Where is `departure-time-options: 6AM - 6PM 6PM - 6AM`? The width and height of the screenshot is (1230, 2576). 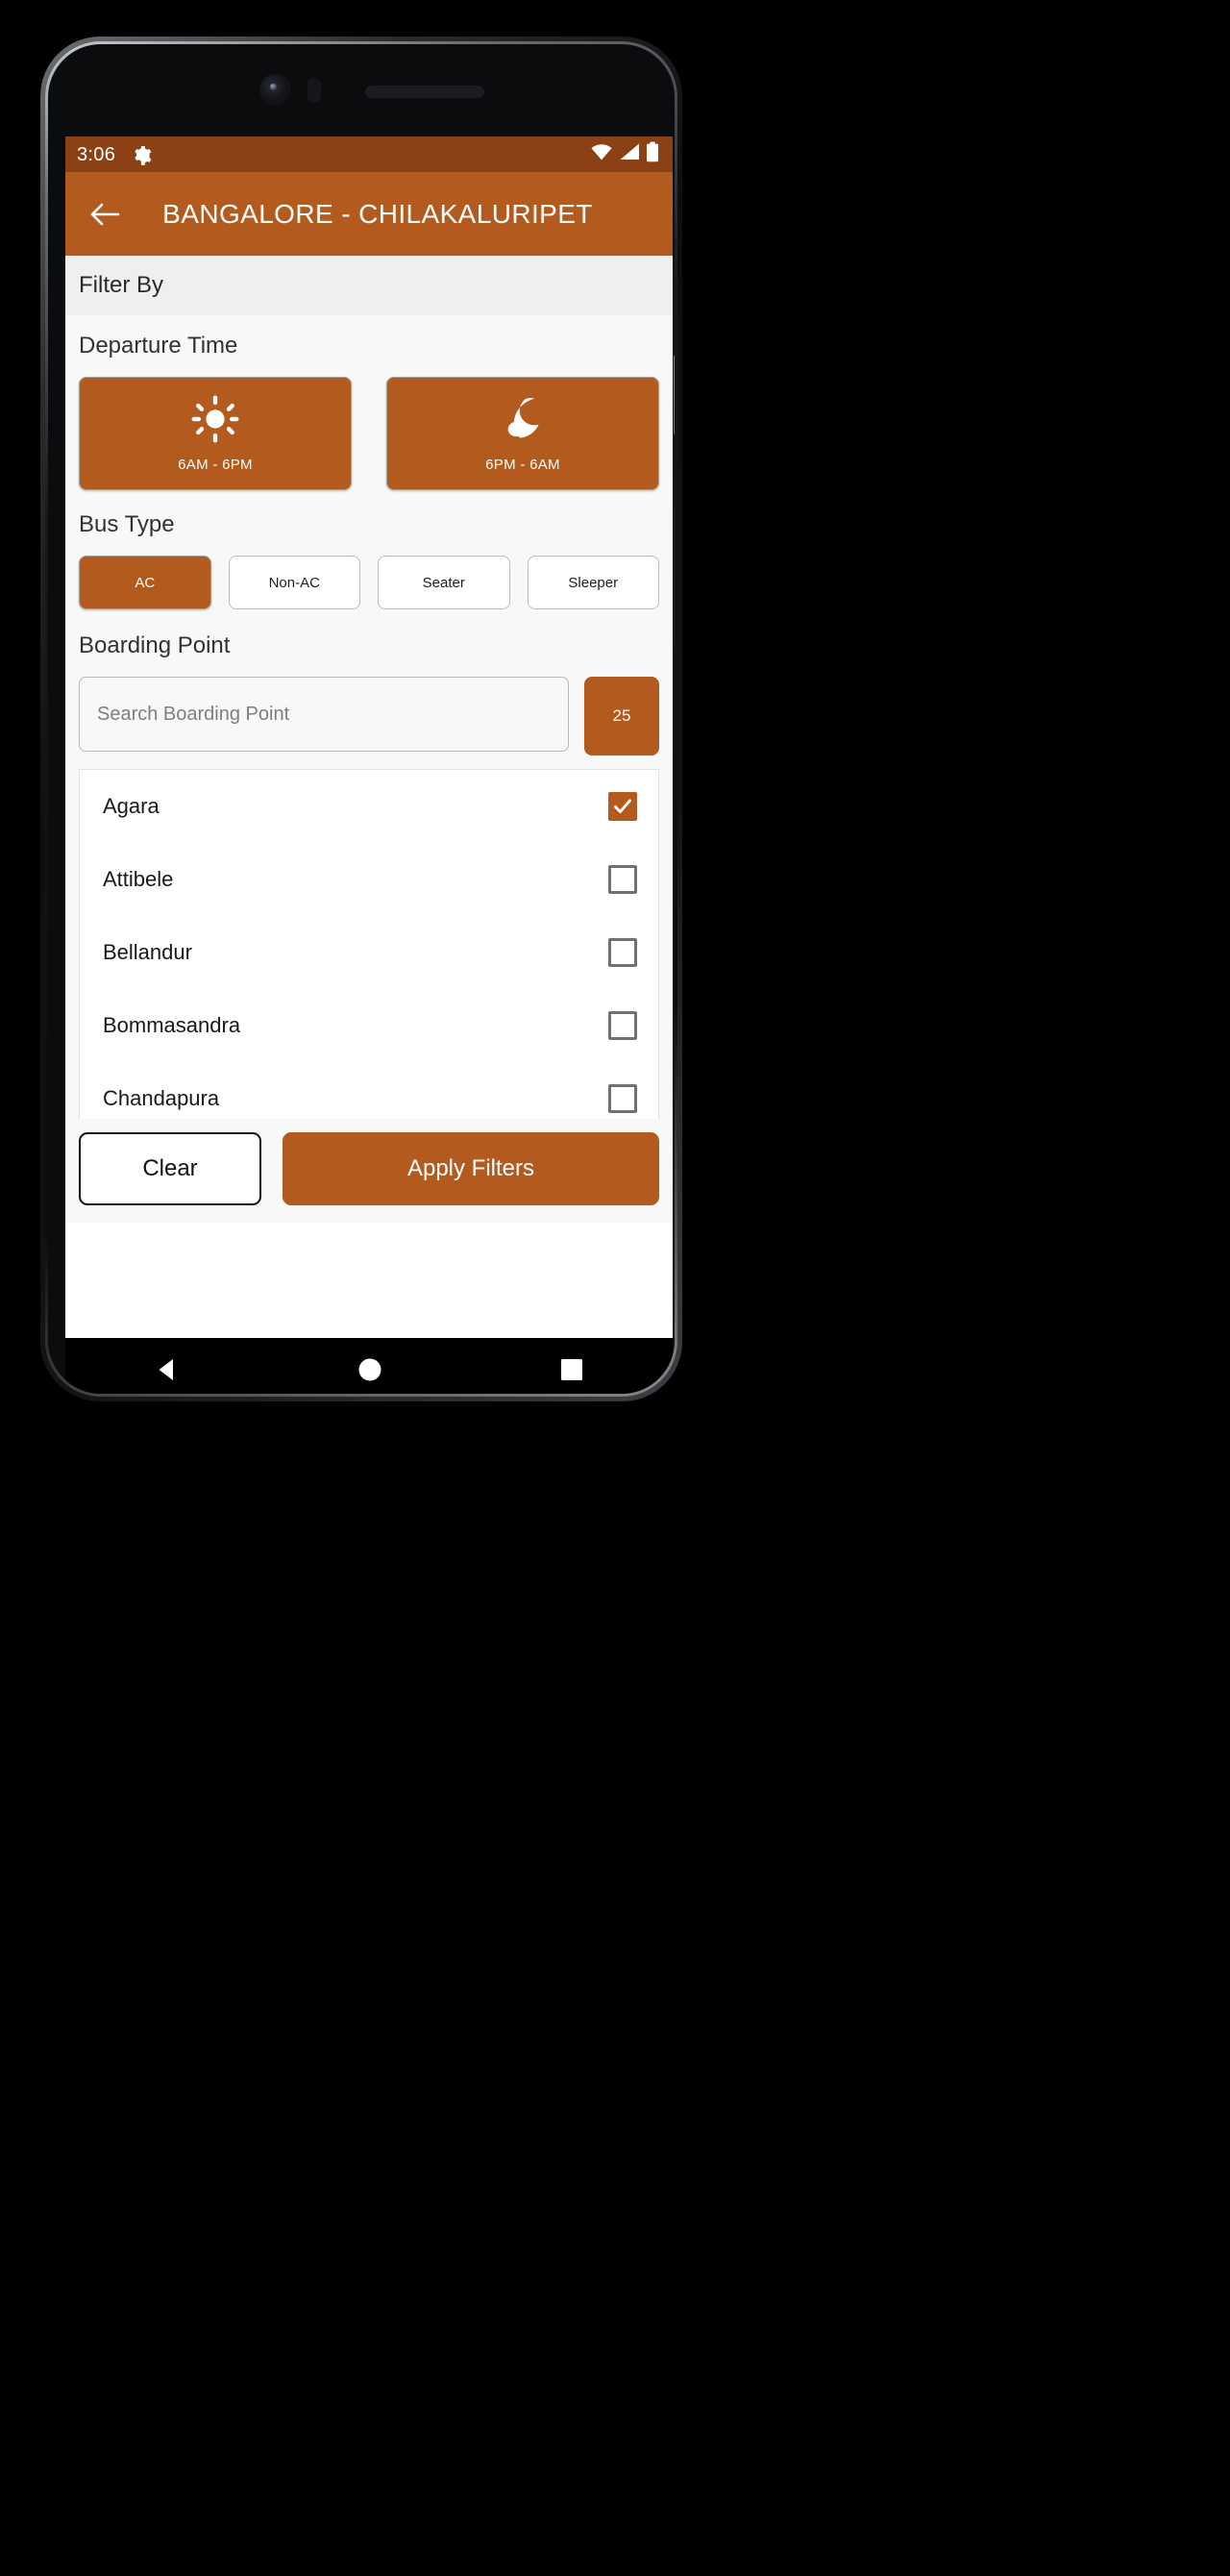 departure-time-options: 6AM - 6PM 6PM - 6AM is located at coordinates (369, 433).